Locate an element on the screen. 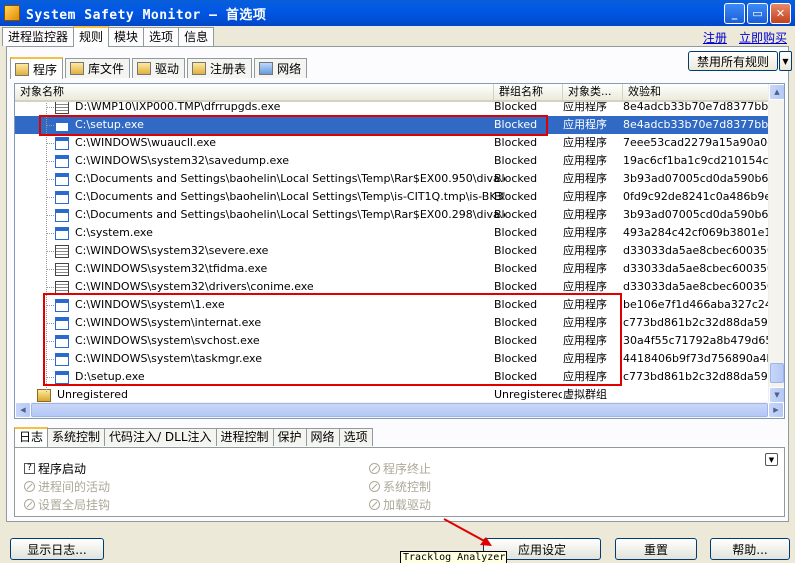 This screenshot has height=563, width=795. scroll-up-icon: ▲ is located at coordinates (776, 92).